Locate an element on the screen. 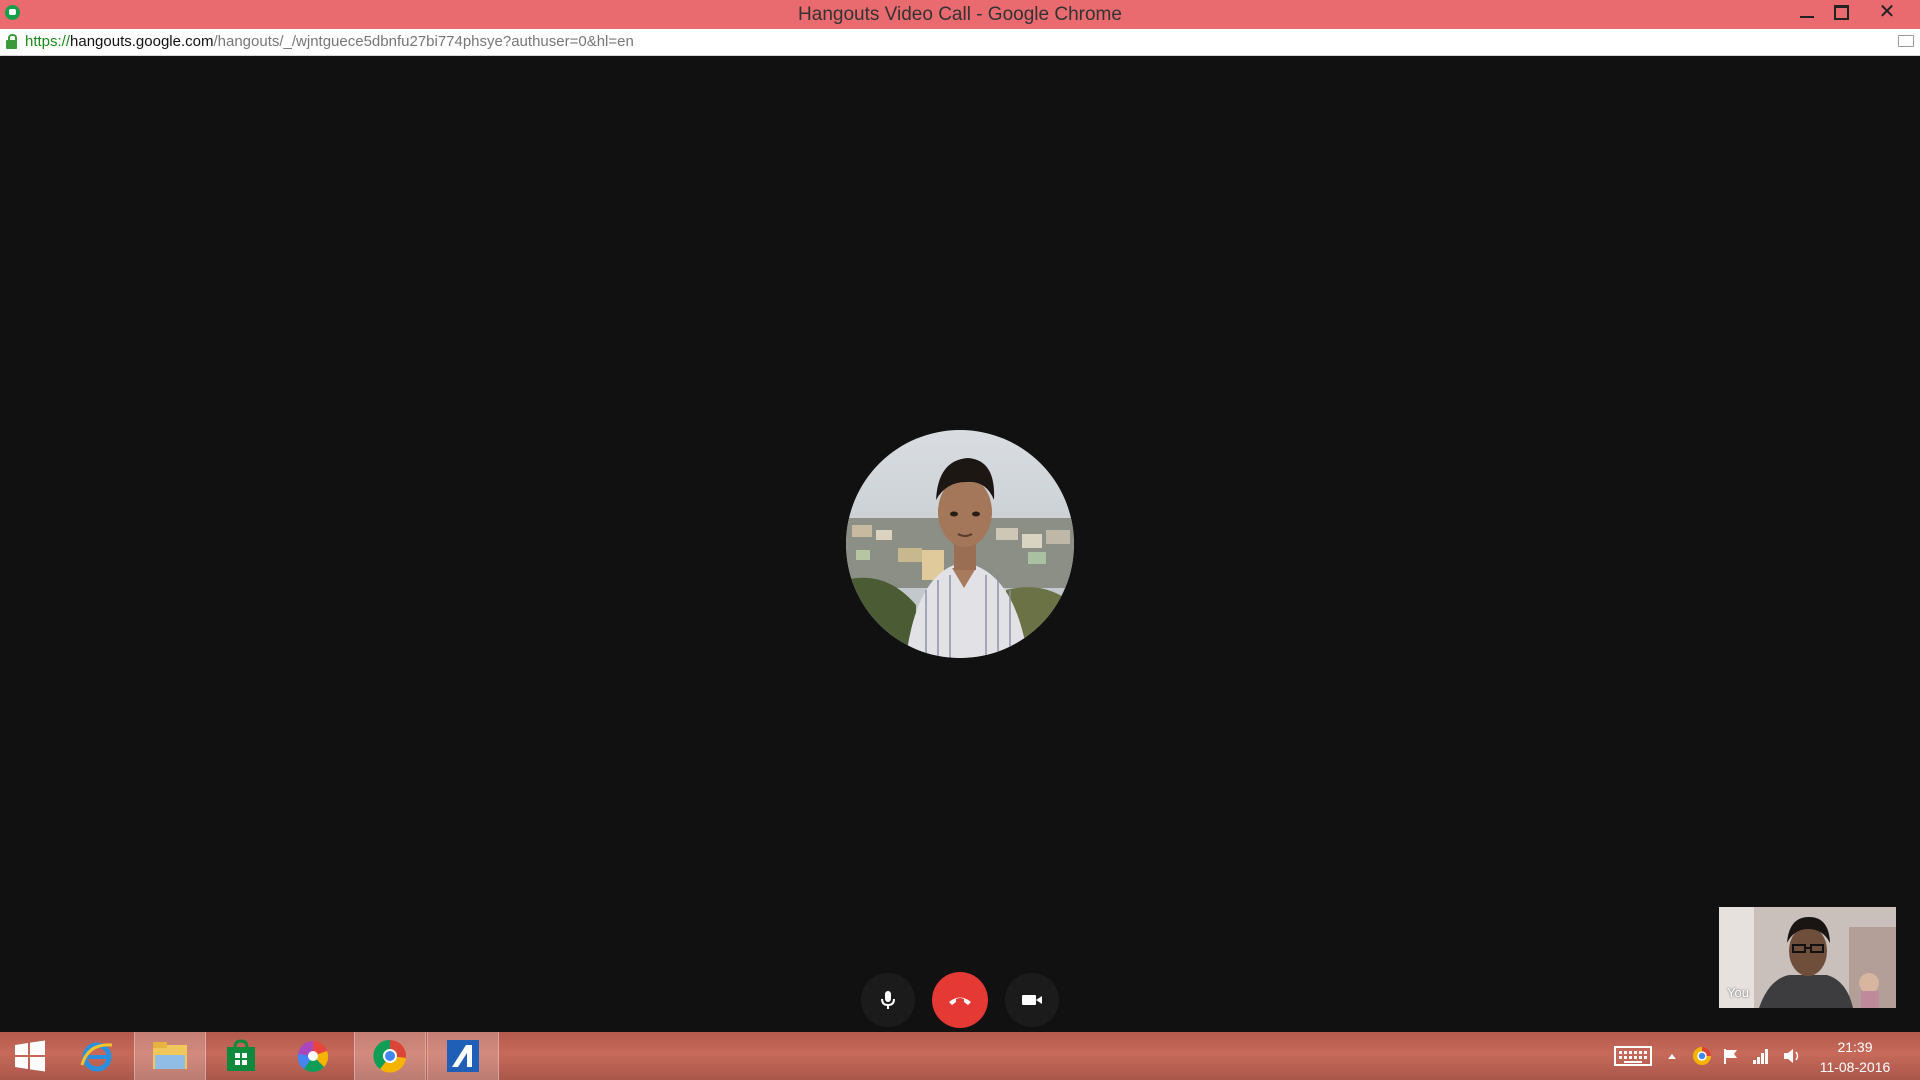  taskbar-app-a is located at coordinates (463, 1056).